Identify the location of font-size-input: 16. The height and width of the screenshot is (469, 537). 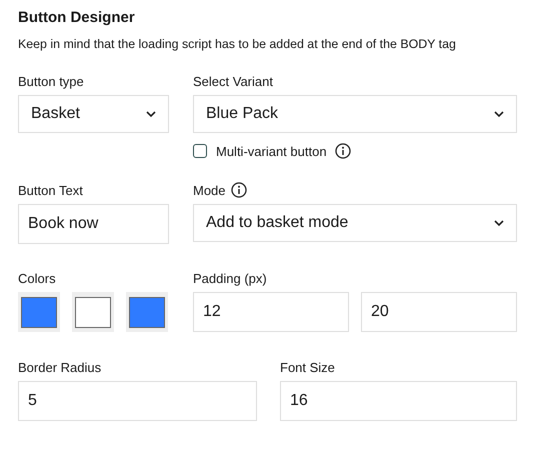
(398, 401).